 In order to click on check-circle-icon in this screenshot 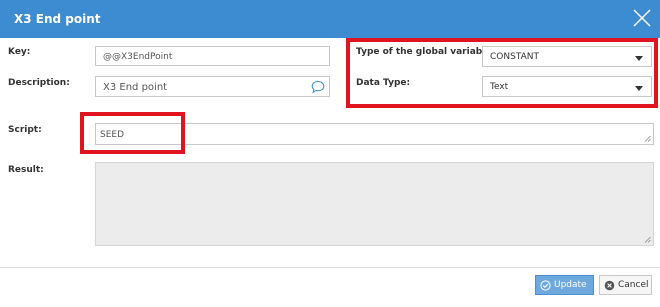, I will do `click(545, 285)`.